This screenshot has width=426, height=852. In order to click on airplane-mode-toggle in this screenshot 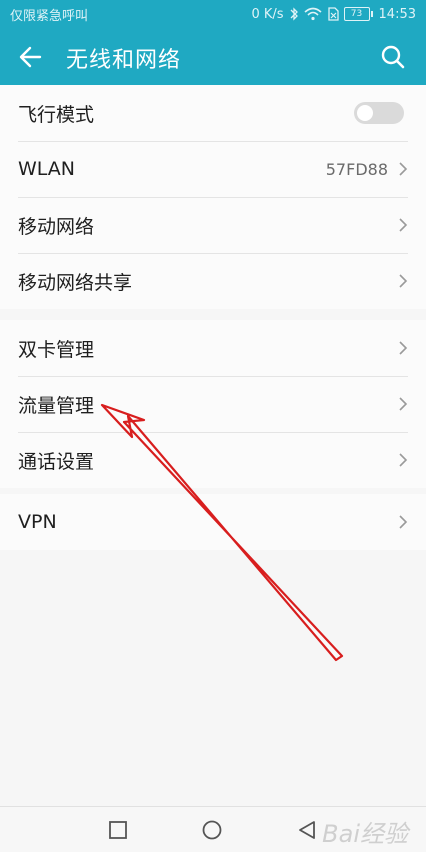, I will do `click(379, 113)`.